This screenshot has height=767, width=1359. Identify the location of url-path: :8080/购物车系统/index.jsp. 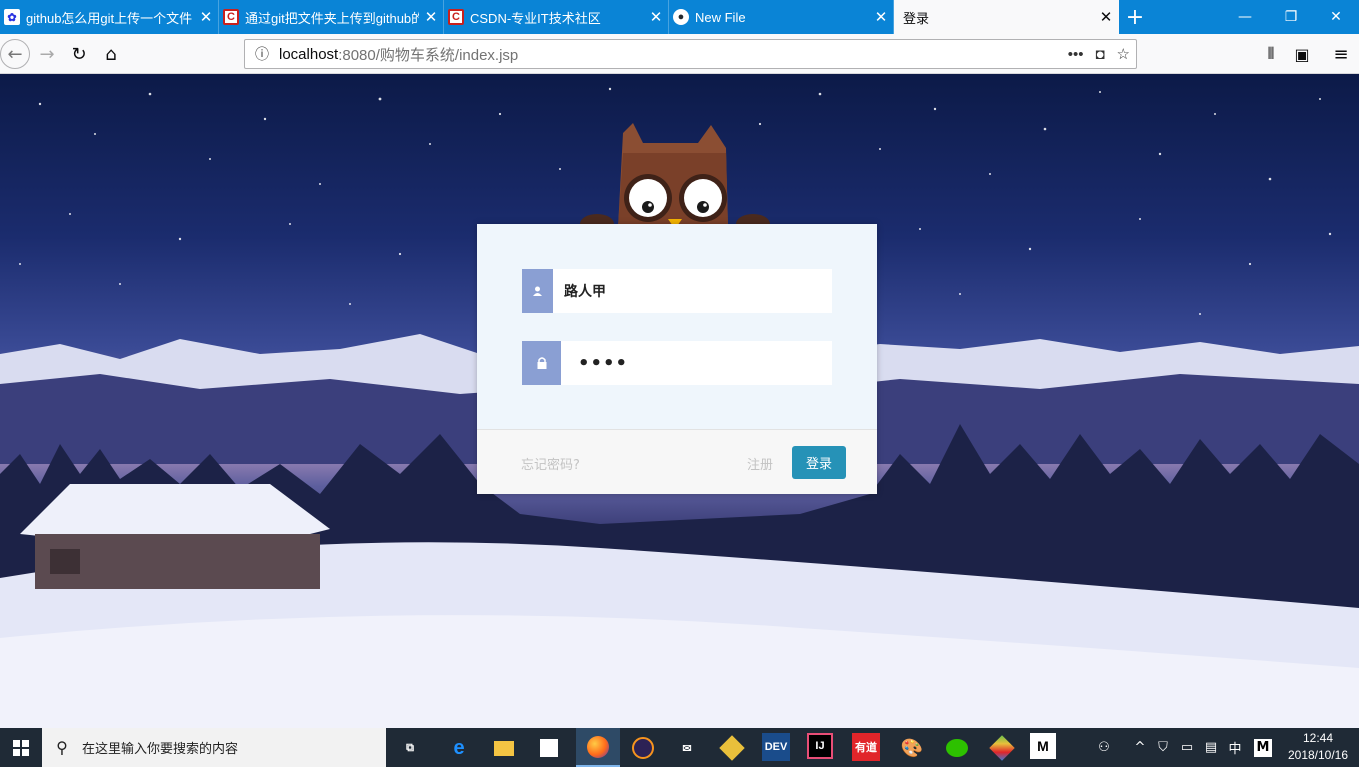
(428, 55).